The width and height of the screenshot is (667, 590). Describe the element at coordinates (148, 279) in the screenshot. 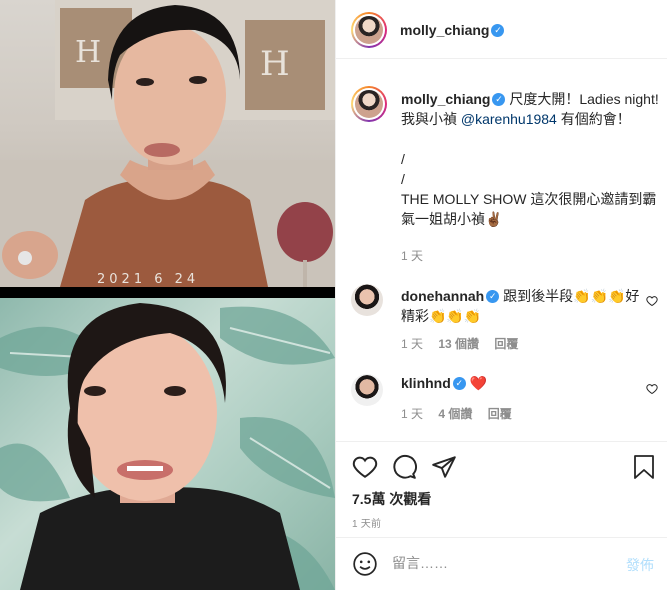

I see `video-date-overlay: 2021 6 24` at that location.